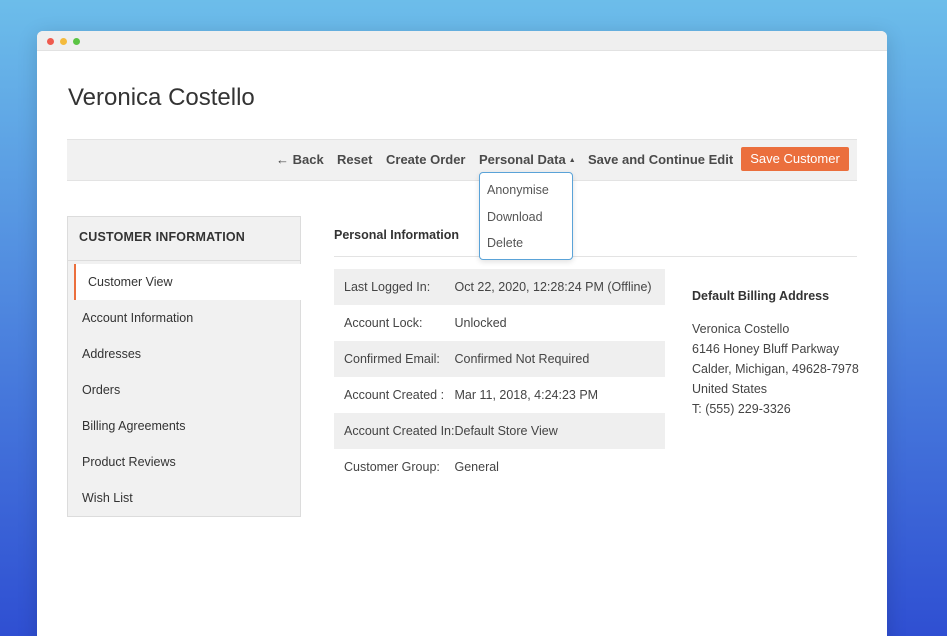 Image resolution: width=947 pixels, height=636 pixels. What do you see at coordinates (354, 160) in the screenshot?
I see `reset-button: Reset` at bounding box center [354, 160].